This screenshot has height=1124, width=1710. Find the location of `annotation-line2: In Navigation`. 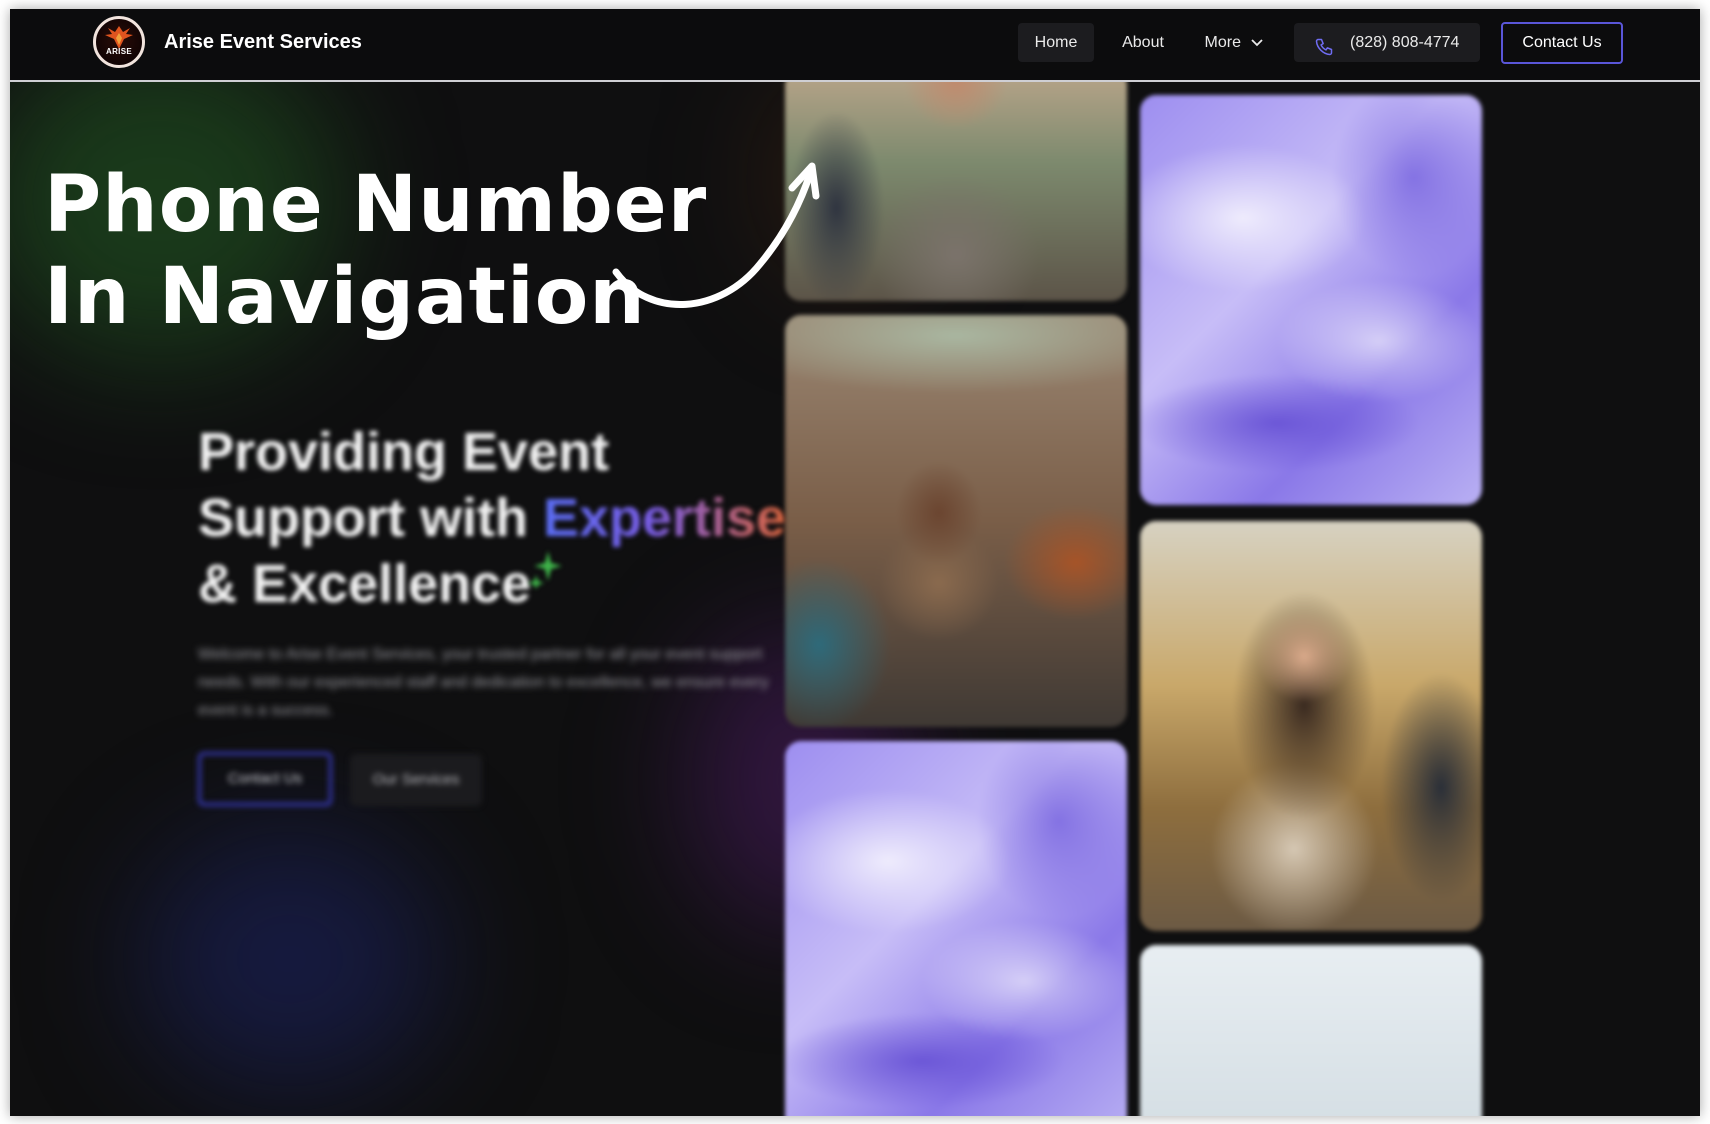

annotation-line2: In Navigation is located at coordinates (345, 297).